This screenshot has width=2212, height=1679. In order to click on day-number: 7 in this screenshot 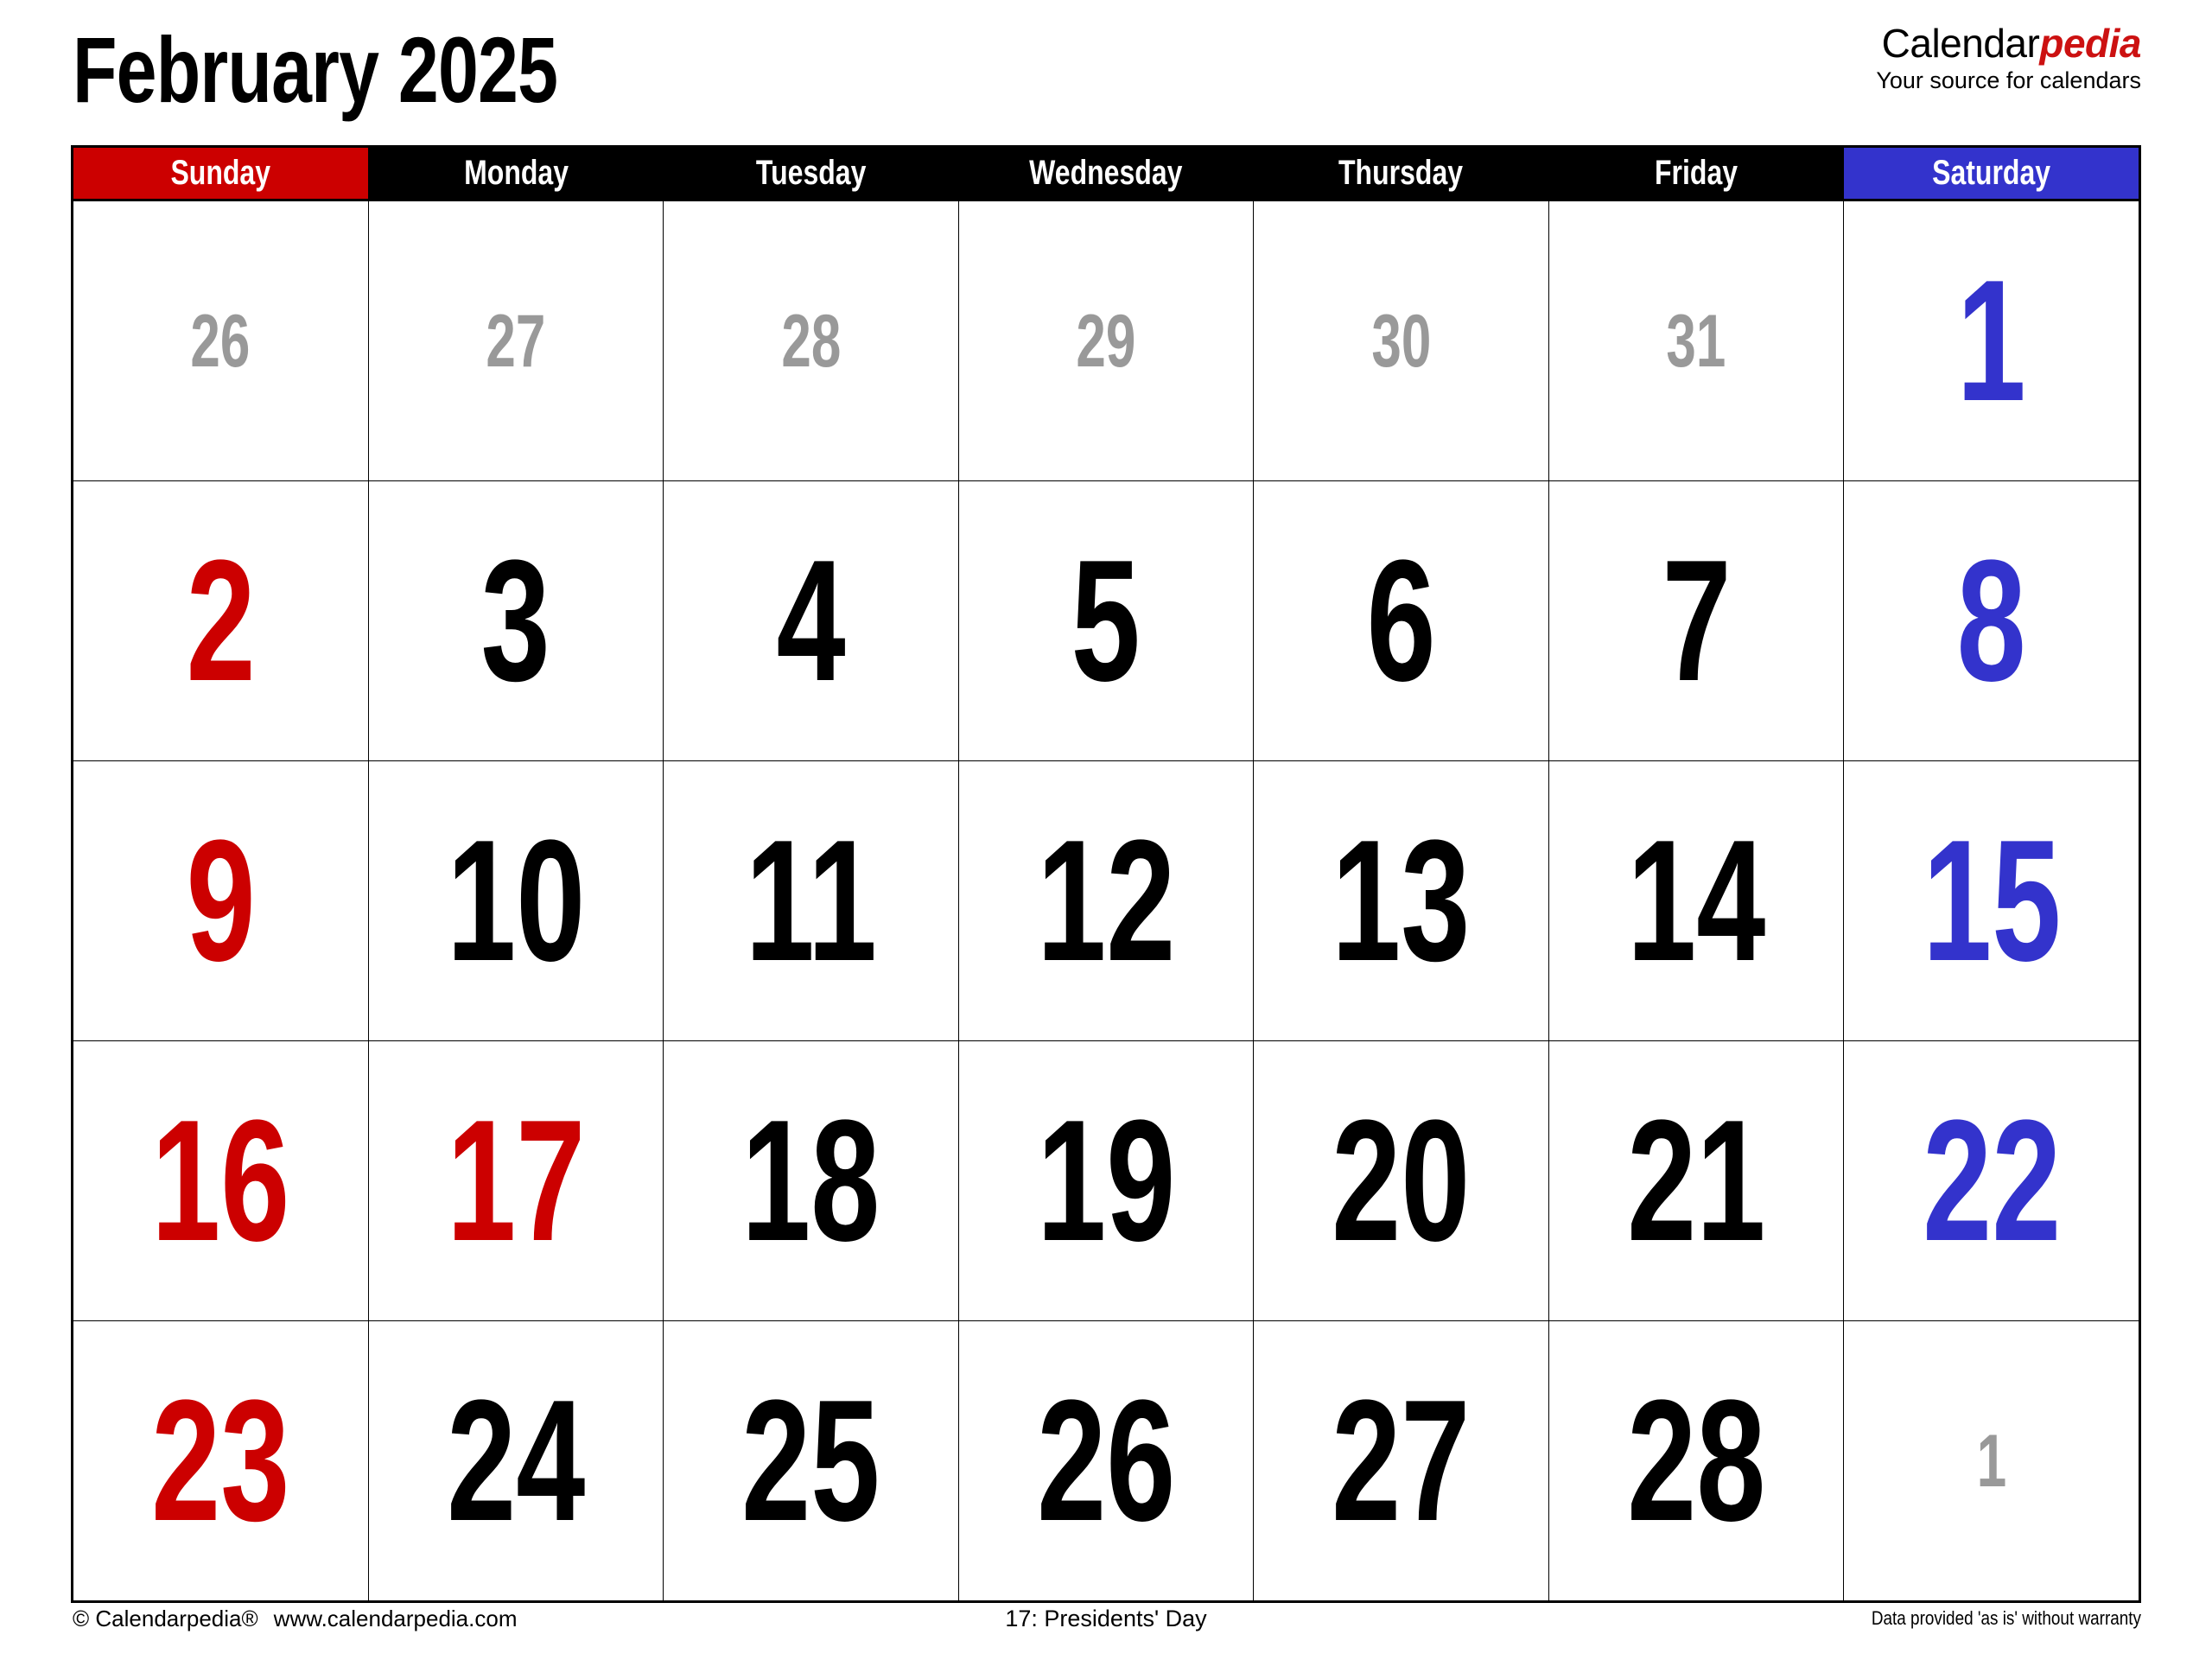, I will do `click(1697, 620)`.